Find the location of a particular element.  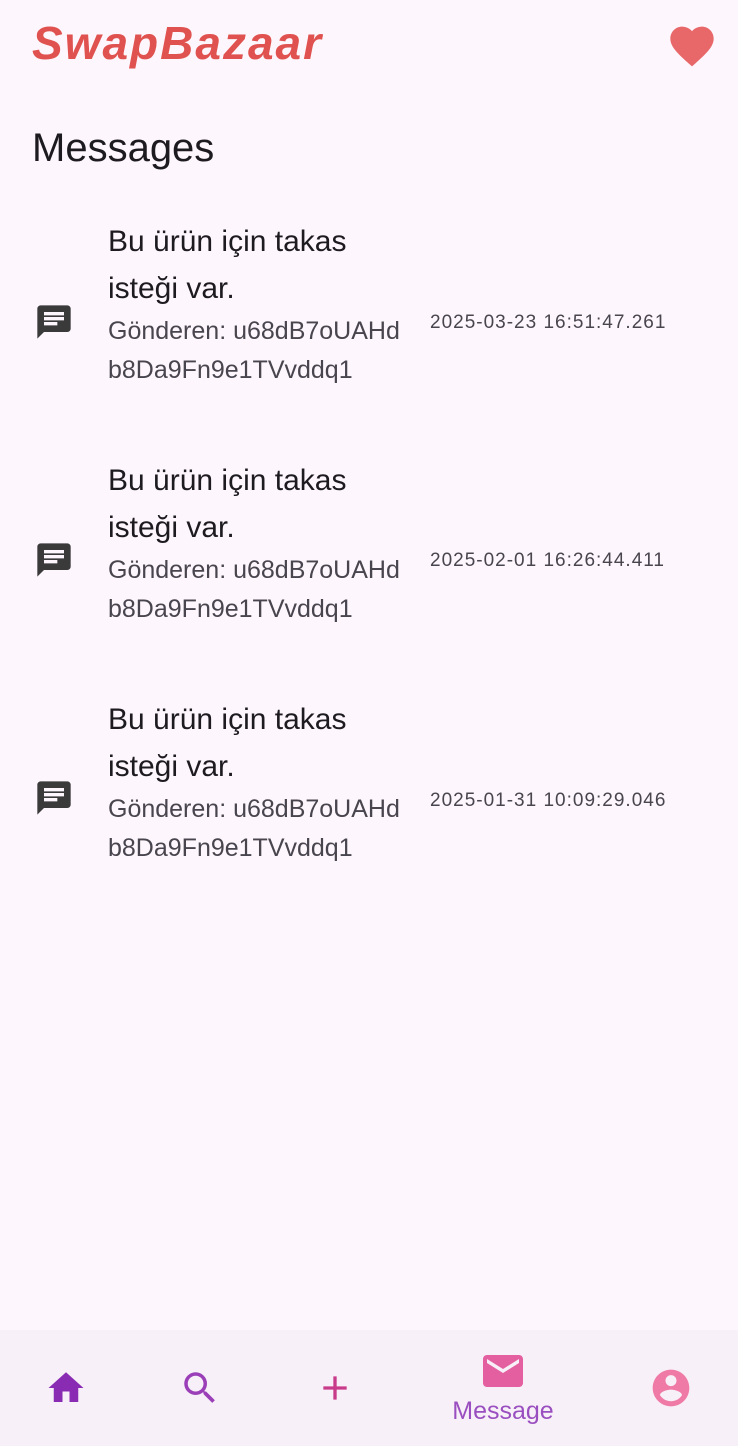

message-timestamp: 2025-03-23 16:51:47.261 is located at coordinates (548, 322).